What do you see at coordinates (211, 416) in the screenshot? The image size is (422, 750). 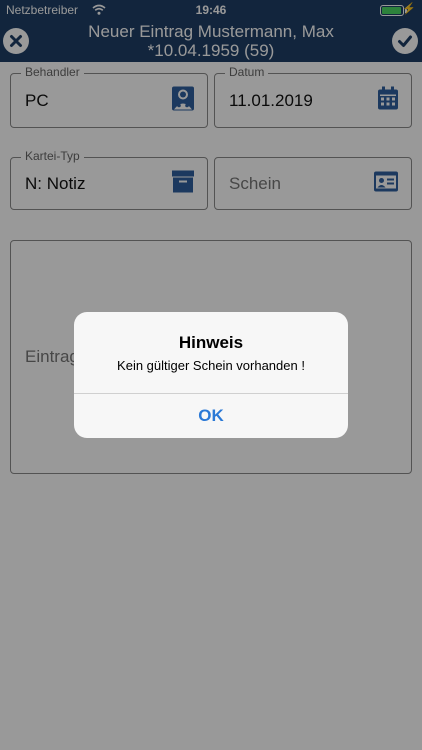 I see `ok-button: OK` at bounding box center [211, 416].